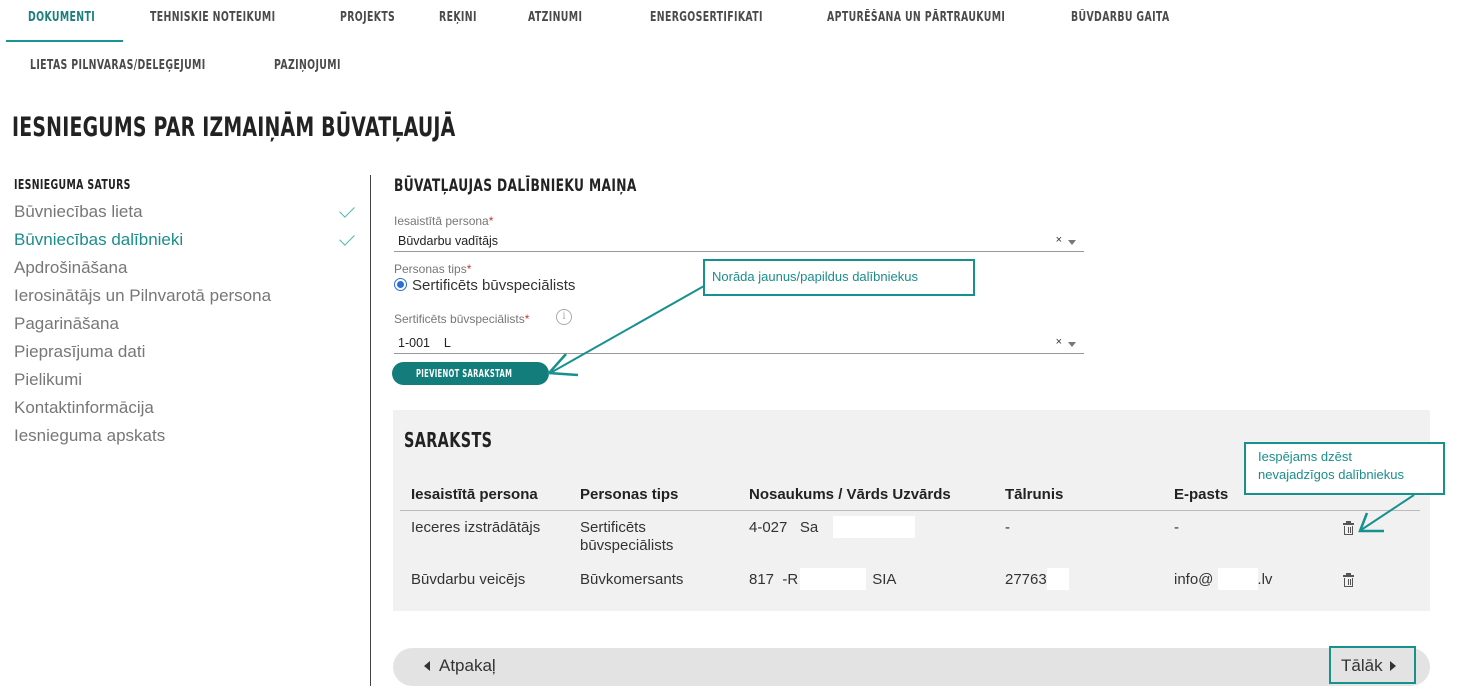 The image size is (1457, 686). What do you see at coordinates (459, 666) in the screenshot?
I see `back-button: Atpakaļ` at bounding box center [459, 666].